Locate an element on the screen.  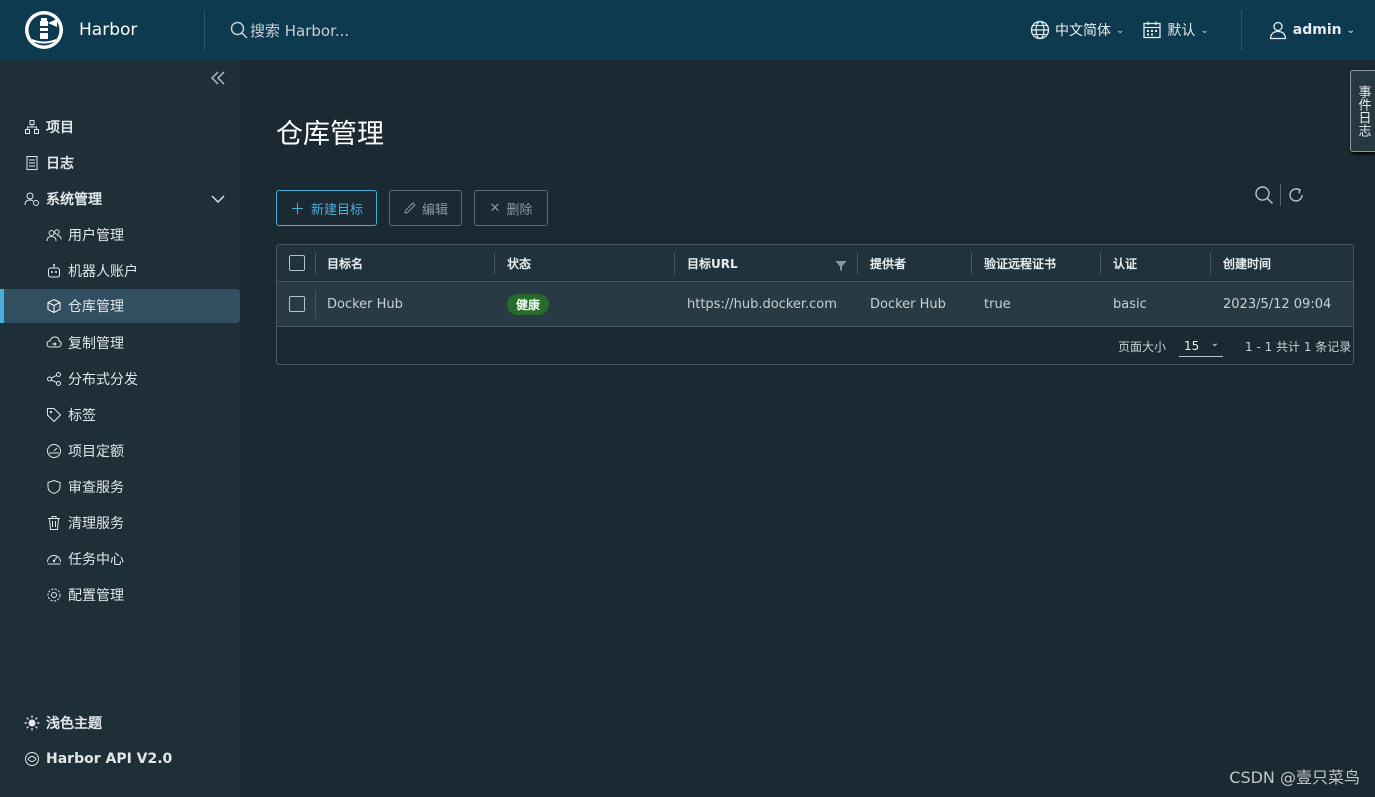
shield-icon is located at coordinates (54, 487).